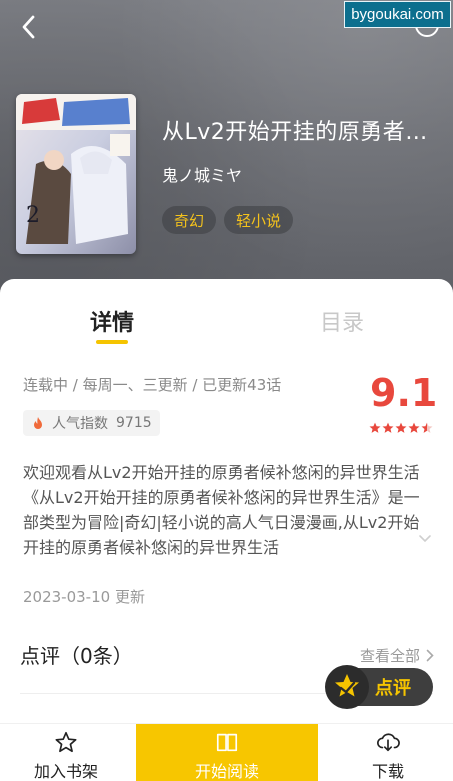  I want to click on add-to-shelf-label: 加入书架, so click(65, 771).